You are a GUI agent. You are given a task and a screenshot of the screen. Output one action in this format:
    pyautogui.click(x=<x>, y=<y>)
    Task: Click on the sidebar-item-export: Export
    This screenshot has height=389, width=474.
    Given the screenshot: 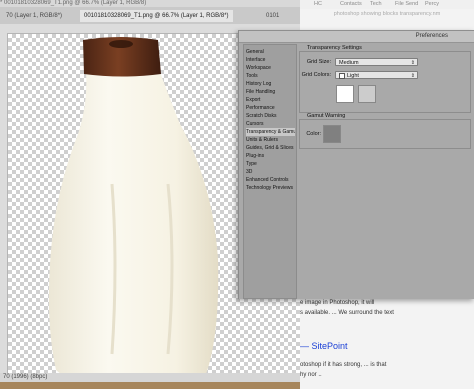 What is the action you would take?
    pyautogui.click(x=270, y=100)
    